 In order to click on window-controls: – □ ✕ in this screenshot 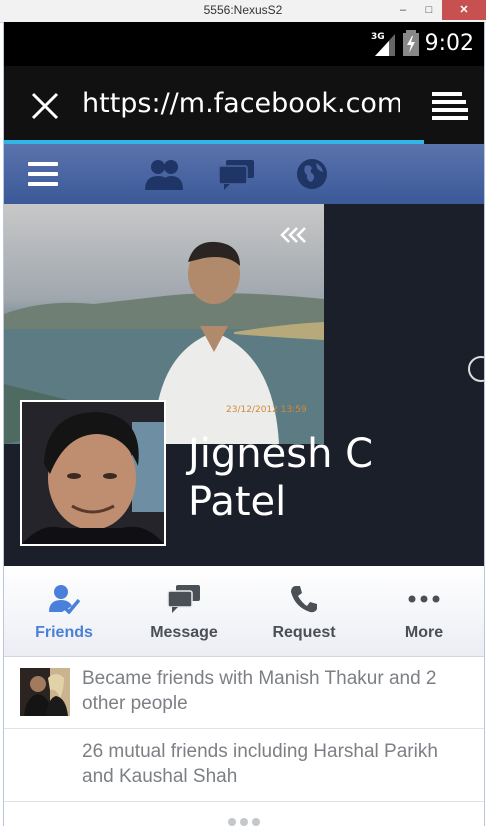, I will do `click(438, 10)`.